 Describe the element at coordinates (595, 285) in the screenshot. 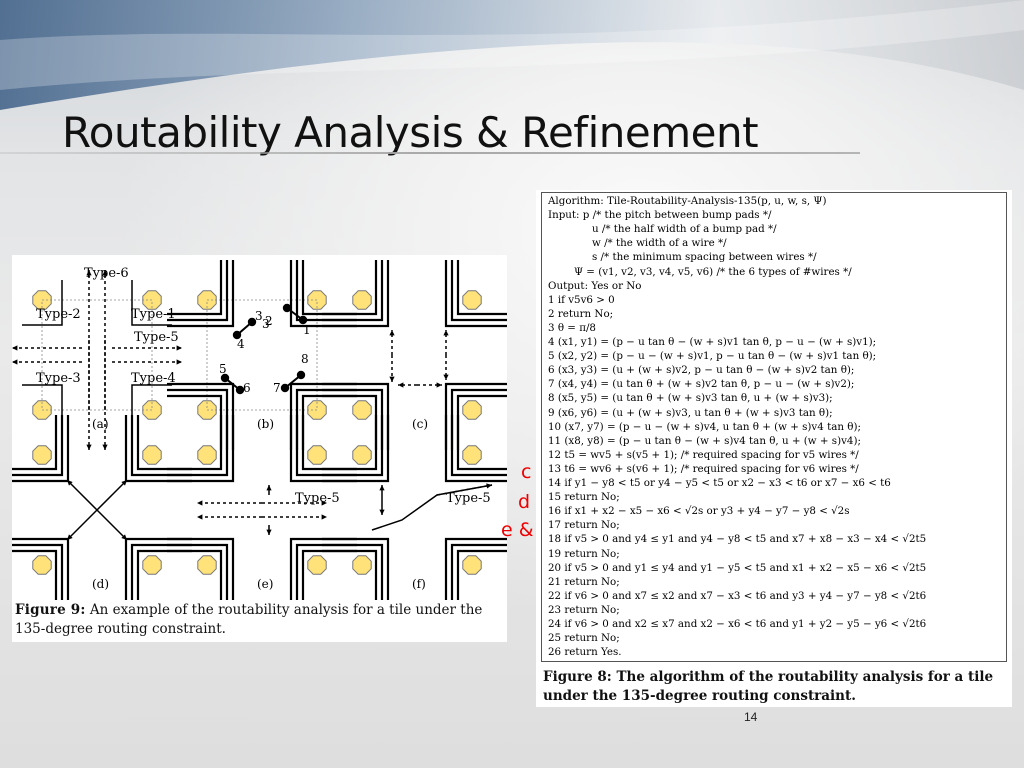

I see `algorithm-line: Output: Yes or No` at that location.